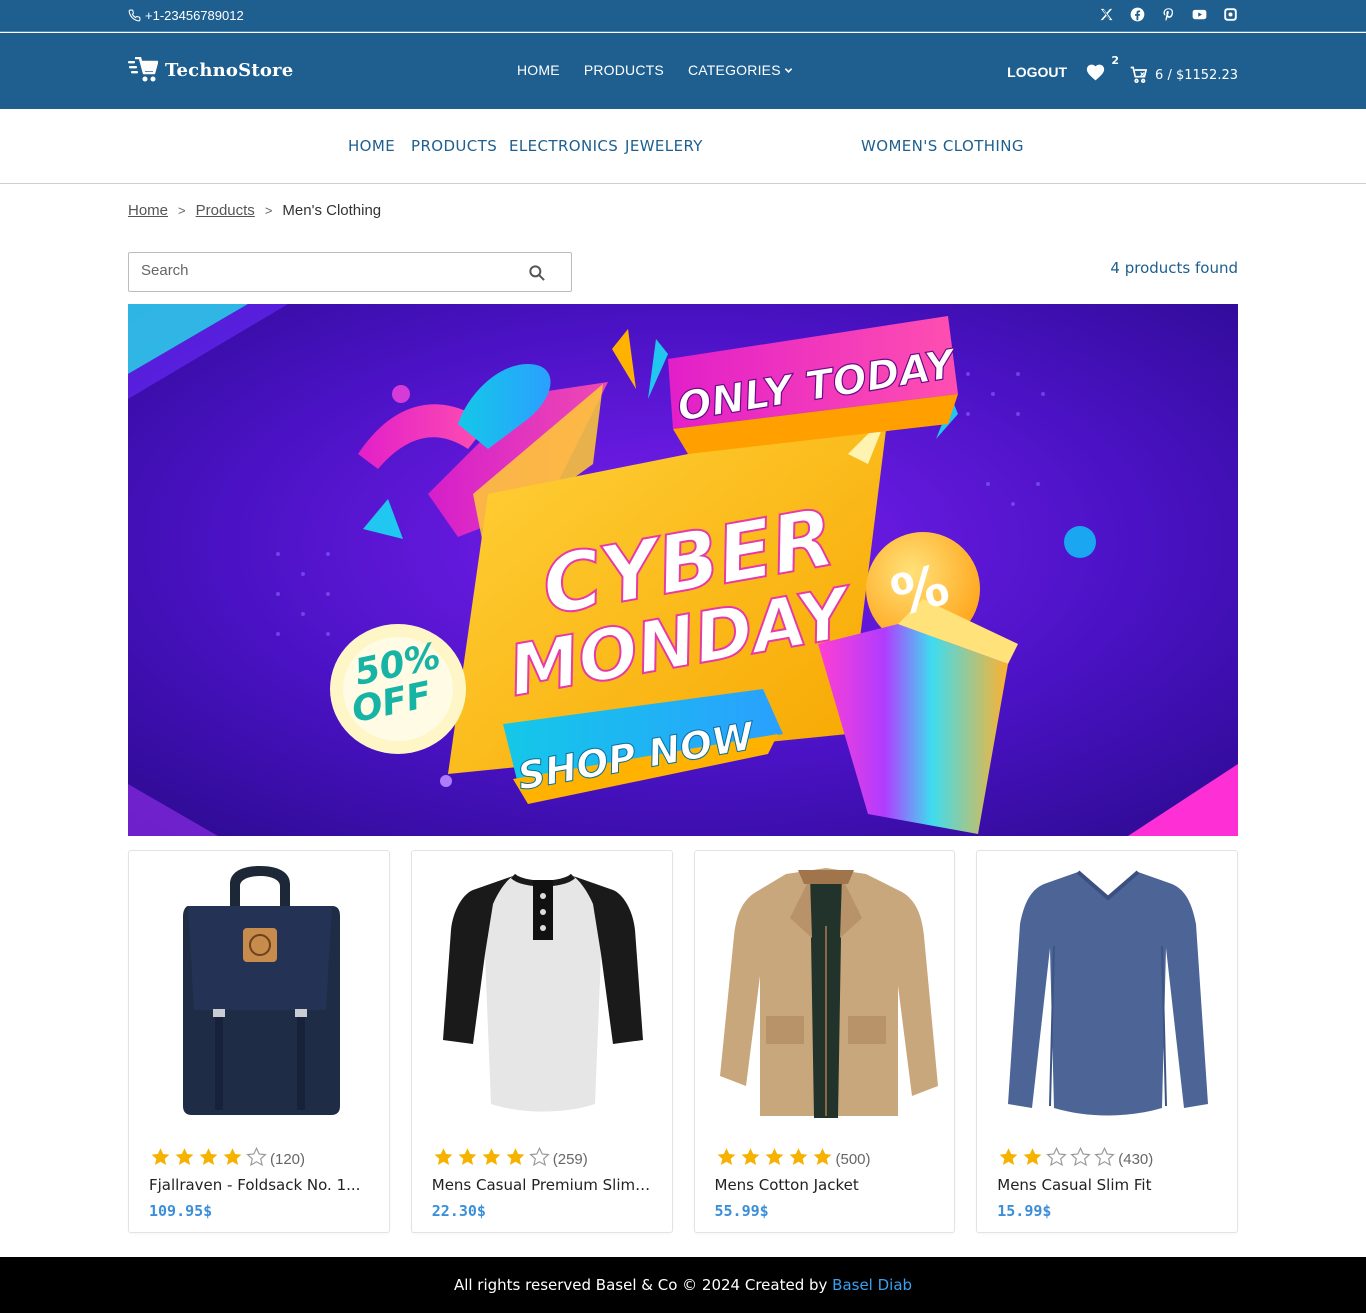  What do you see at coordinates (664, 146) in the screenshot?
I see `category-jewelery: JEWELERY` at bounding box center [664, 146].